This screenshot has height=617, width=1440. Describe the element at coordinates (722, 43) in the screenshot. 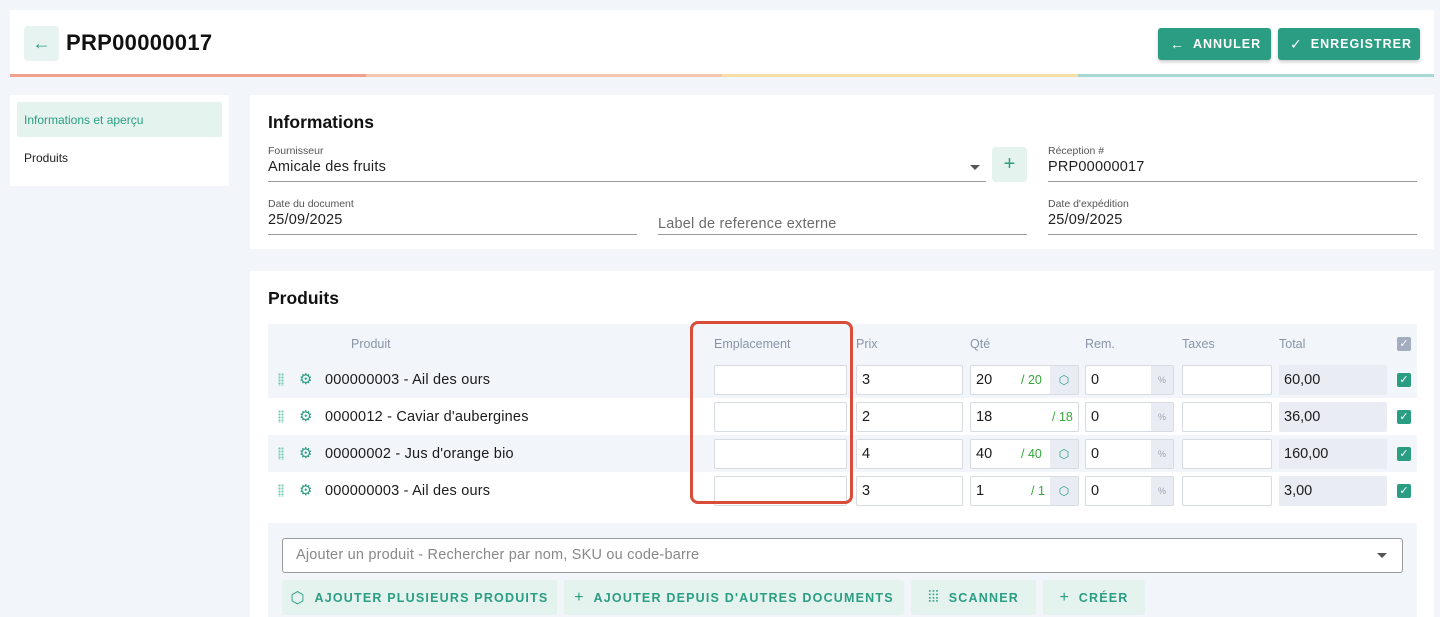

I see `top-bar: ← PRP00000017 ← ANNULER ✓ ENREGISTRER` at that location.